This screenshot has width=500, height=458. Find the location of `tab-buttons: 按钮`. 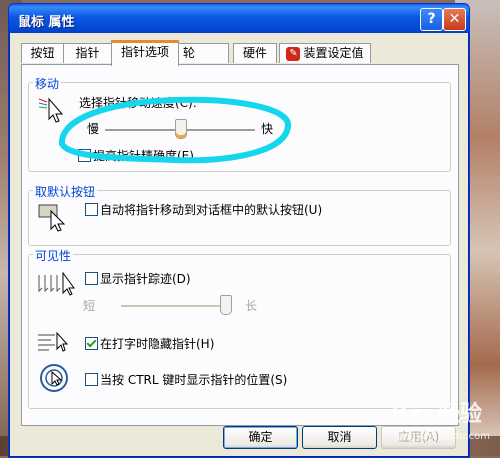

tab-buttons: 按钮 is located at coordinates (42, 53).